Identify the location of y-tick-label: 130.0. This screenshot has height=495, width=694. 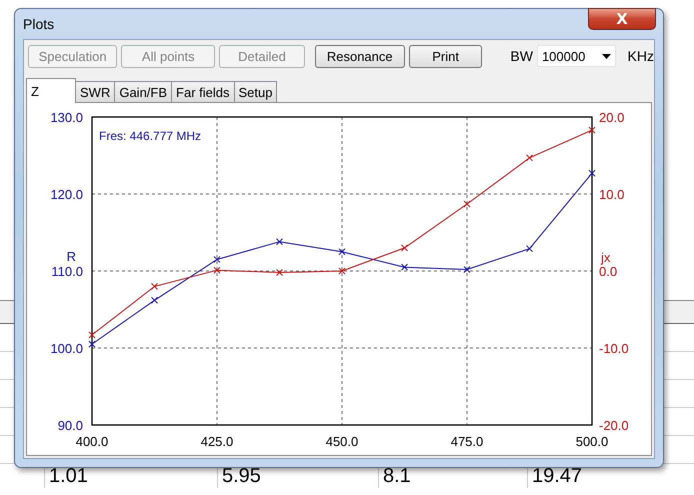
(66, 117).